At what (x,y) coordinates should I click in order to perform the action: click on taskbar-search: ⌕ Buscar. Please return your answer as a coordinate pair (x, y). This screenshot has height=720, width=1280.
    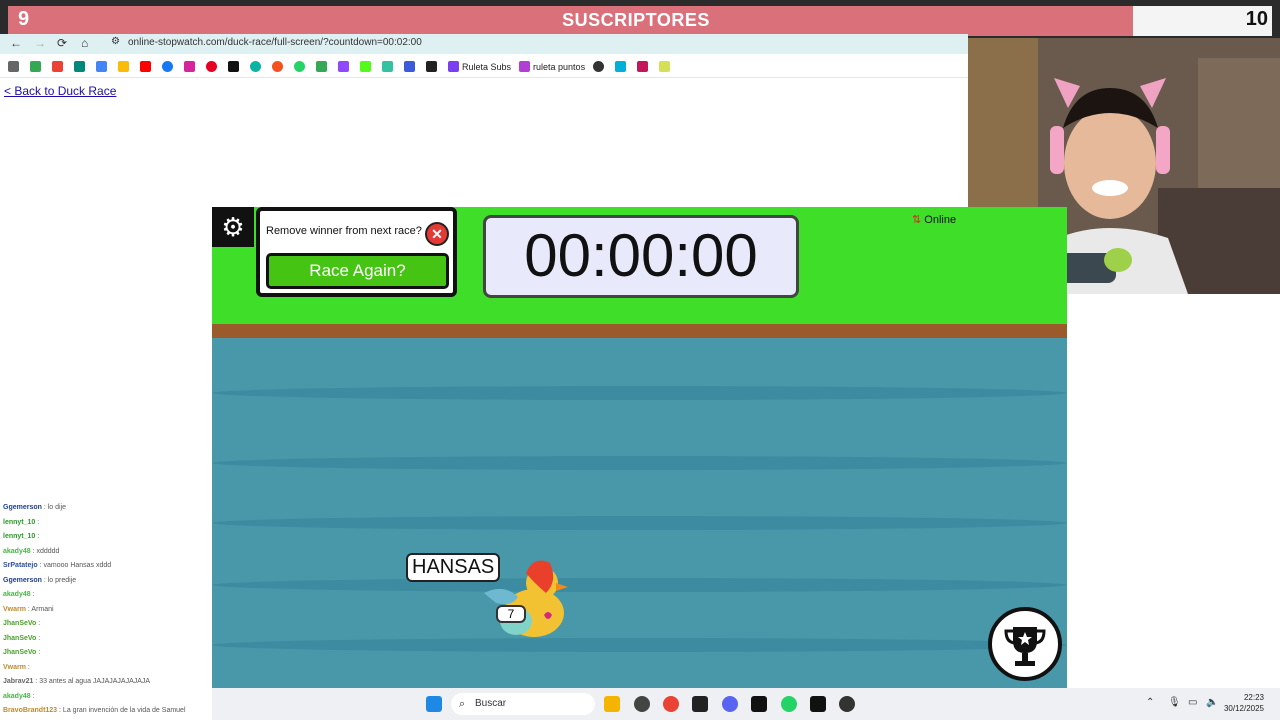
    Looking at the image, I should click on (523, 704).